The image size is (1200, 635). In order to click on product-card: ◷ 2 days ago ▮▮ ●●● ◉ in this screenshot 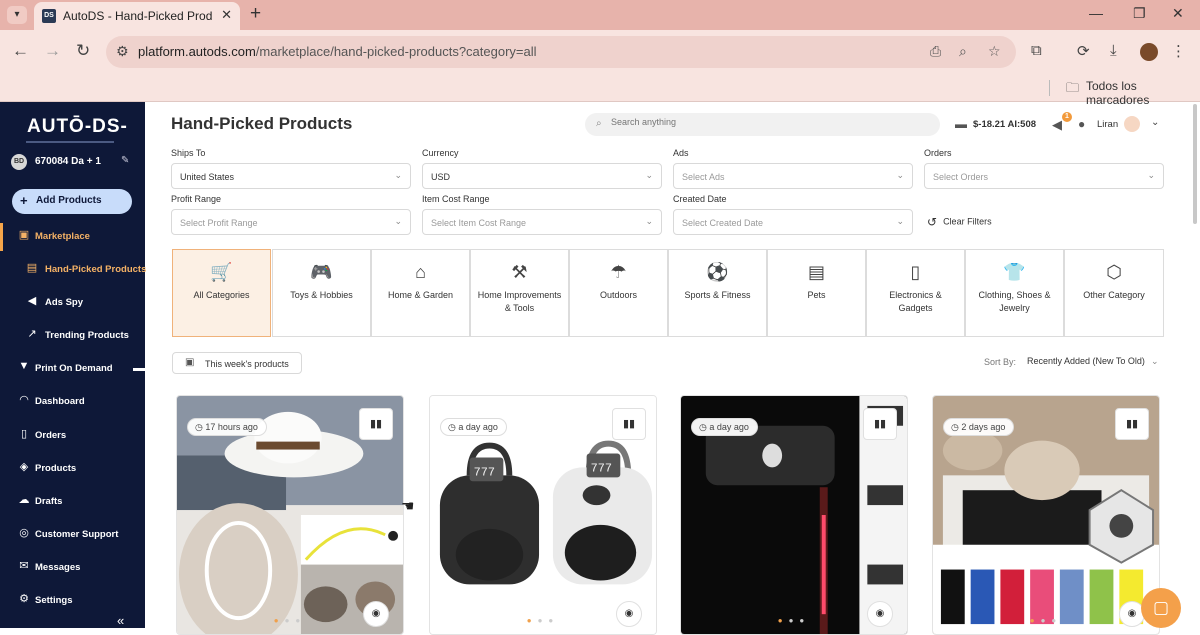, I will do `click(1046, 515)`.